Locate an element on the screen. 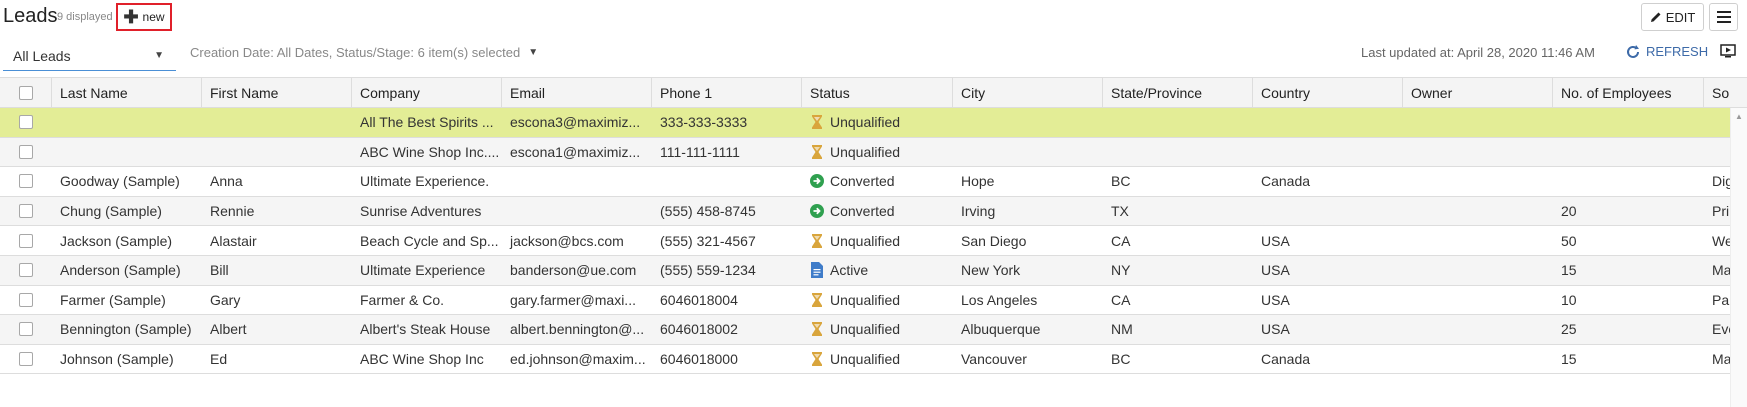 Image resolution: width=1747 pixels, height=407 pixels. column-header: Status is located at coordinates (877, 92).